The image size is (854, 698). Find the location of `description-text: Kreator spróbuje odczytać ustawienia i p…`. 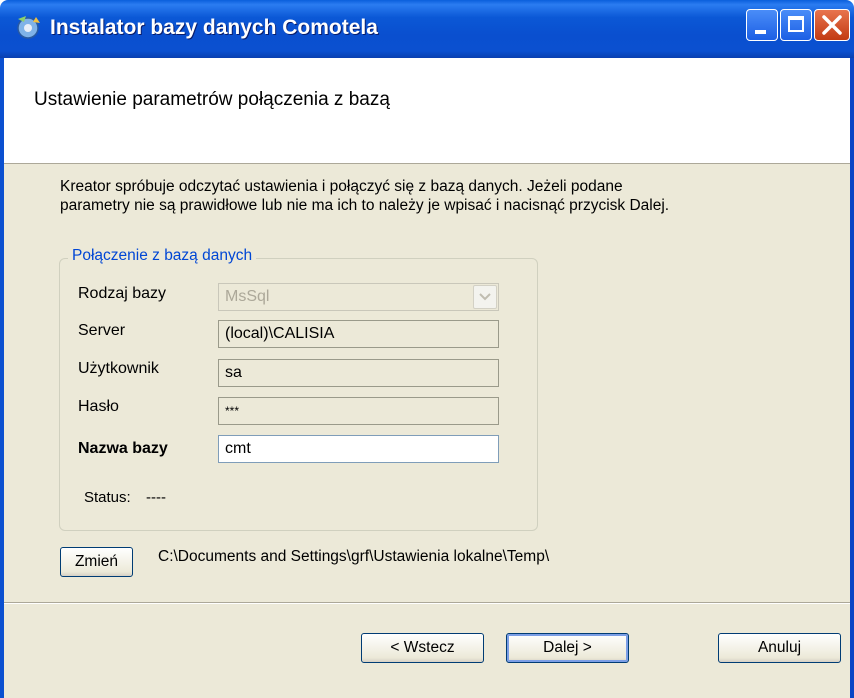

description-text: Kreator spróbuje odczytać ustawienia i p… is located at coordinates (440, 196).